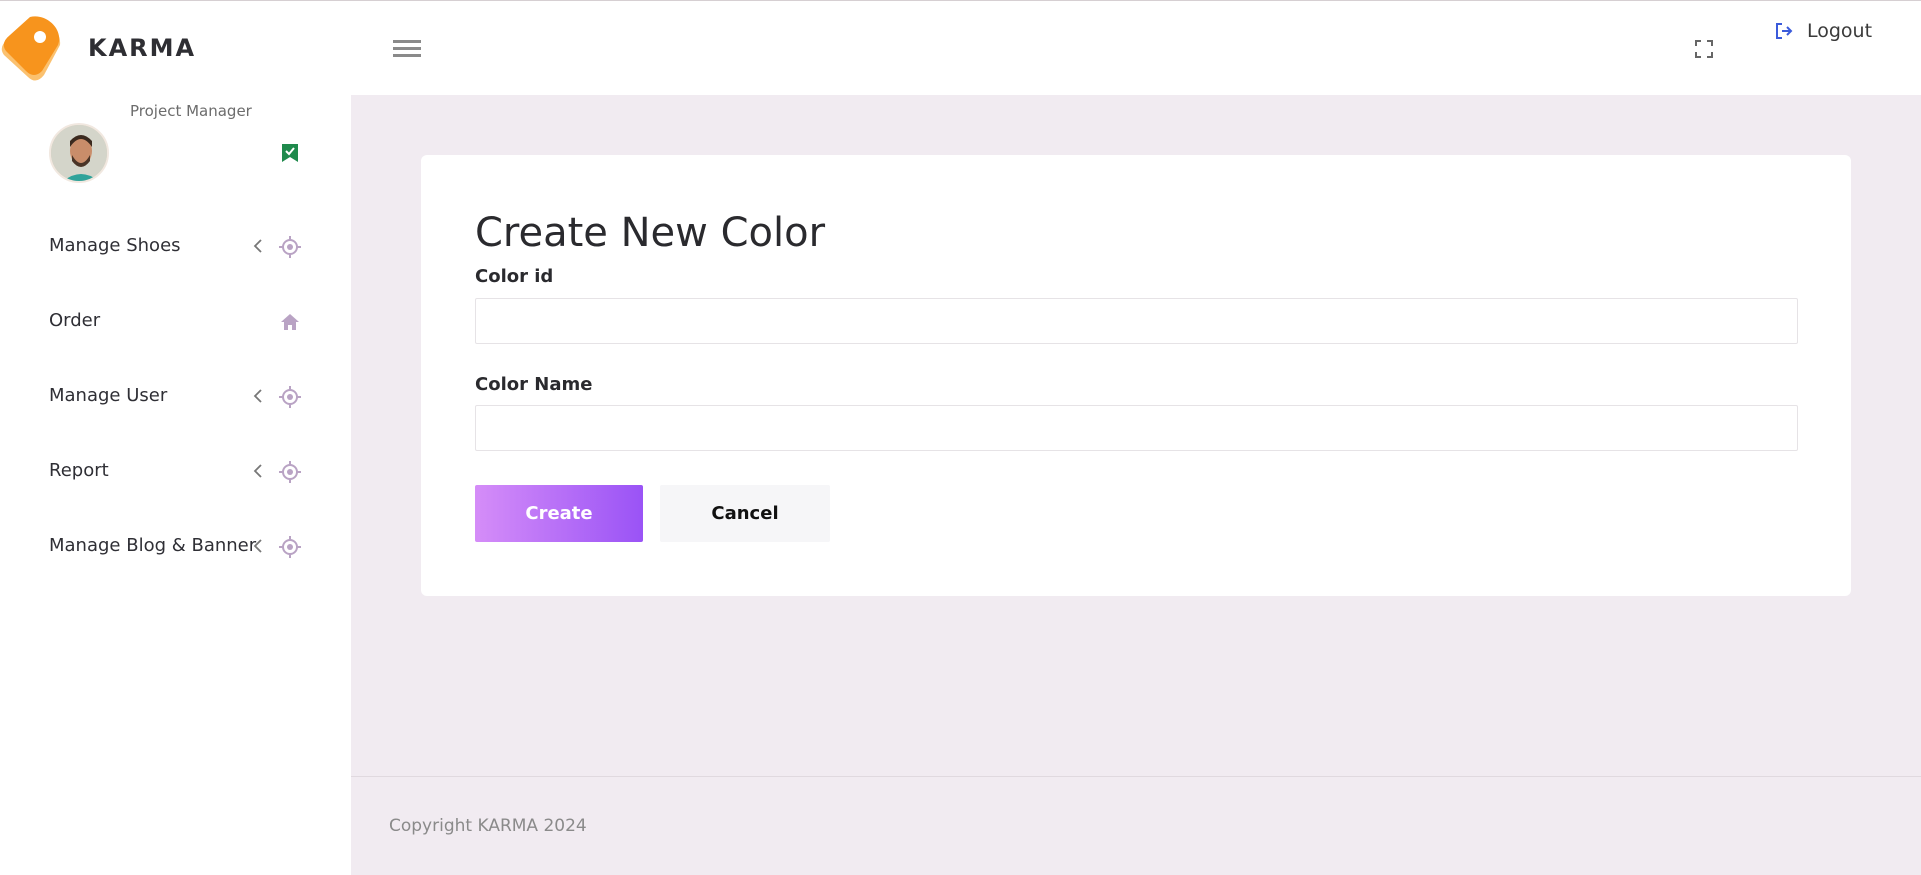  What do you see at coordinates (1136, 47) in the screenshot?
I see `topbar: Logout` at bounding box center [1136, 47].